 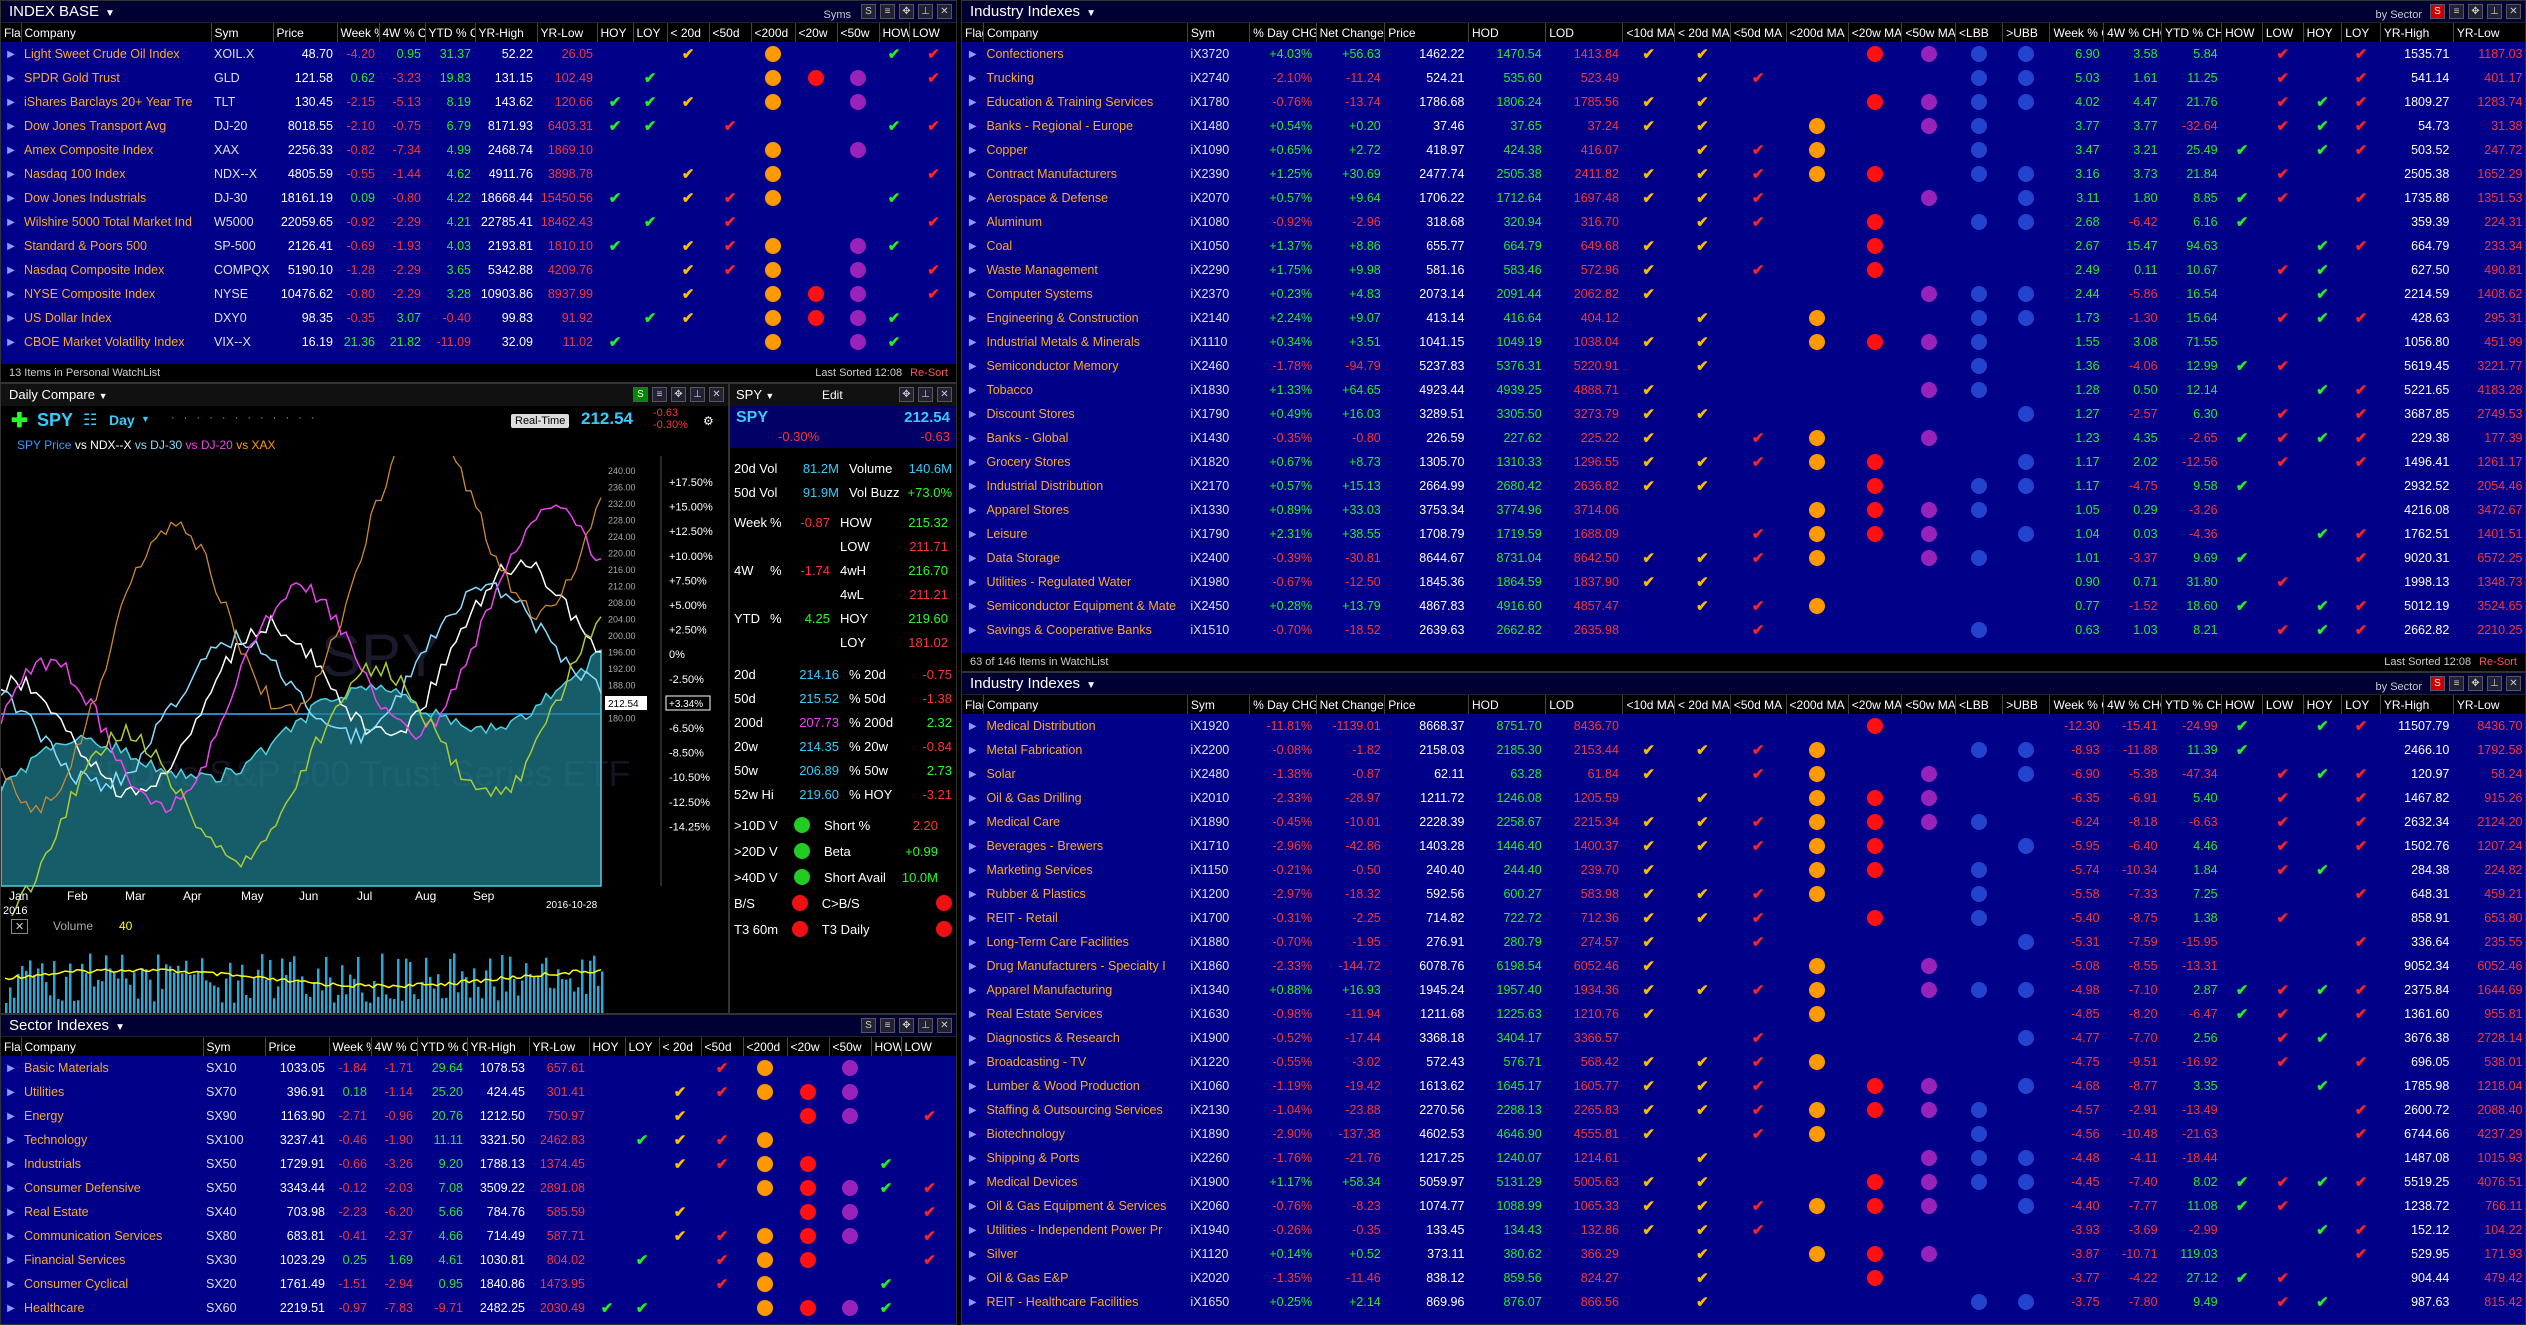 What do you see at coordinates (886, 1046) in the screenshot?
I see `column-header: HOW` at bounding box center [886, 1046].